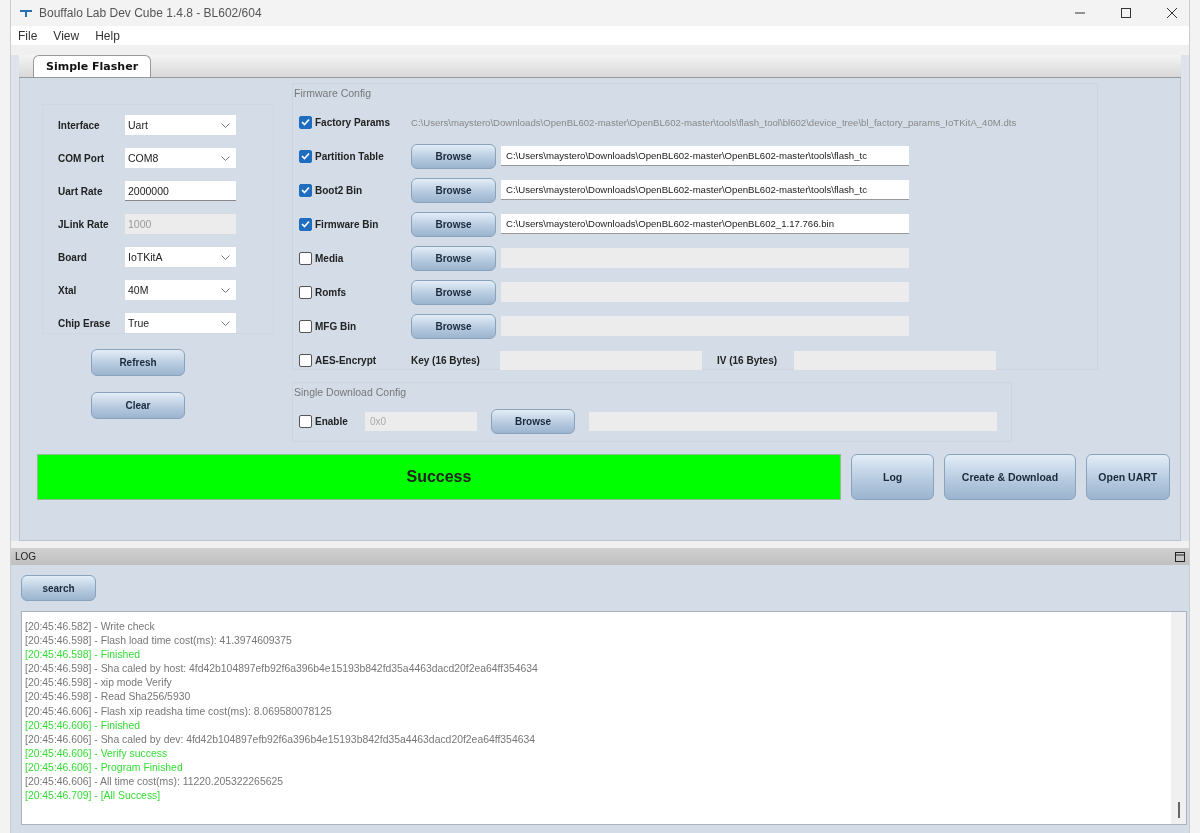 The height and width of the screenshot is (833, 1200). What do you see at coordinates (107, 35) in the screenshot?
I see `menu-item: Help` at bounding box center [107, 35].